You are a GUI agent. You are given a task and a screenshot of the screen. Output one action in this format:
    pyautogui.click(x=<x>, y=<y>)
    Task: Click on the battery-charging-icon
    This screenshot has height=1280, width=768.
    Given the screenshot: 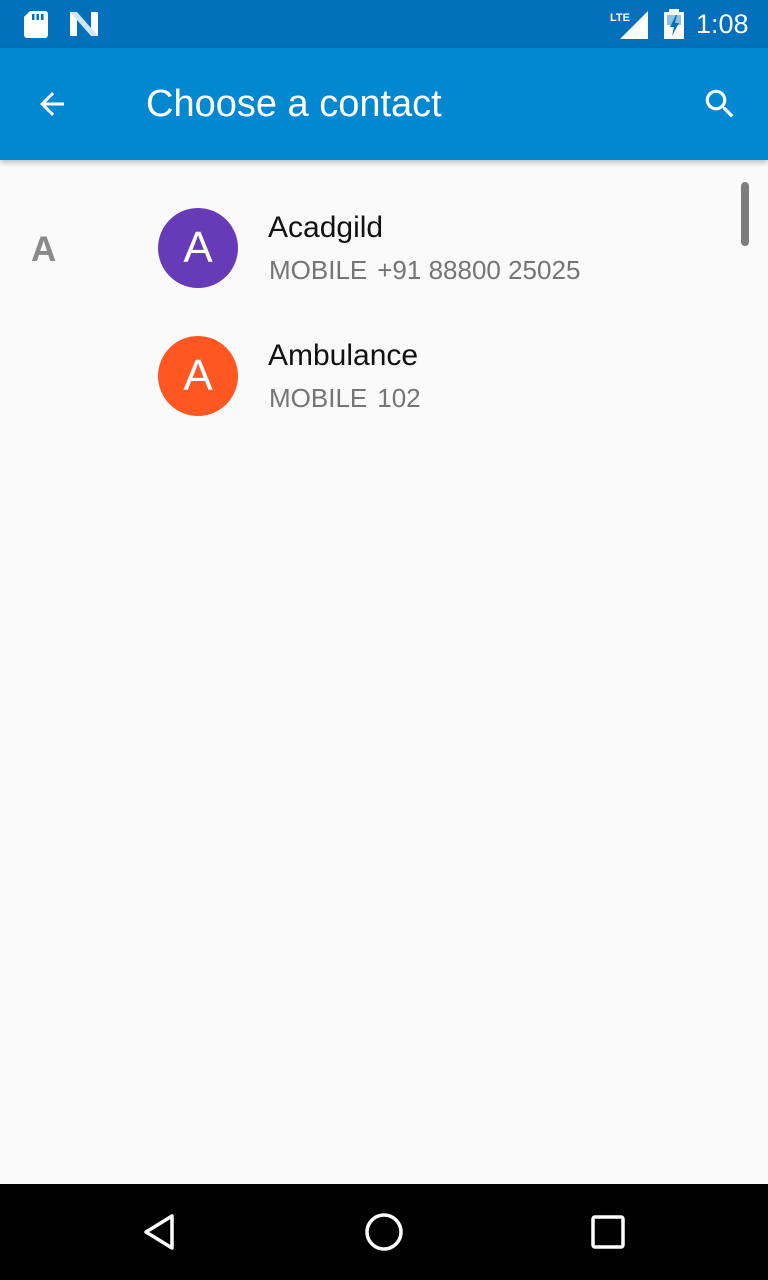 What is the action you would take?
    pyautogui.click(x=674, y=24)
    